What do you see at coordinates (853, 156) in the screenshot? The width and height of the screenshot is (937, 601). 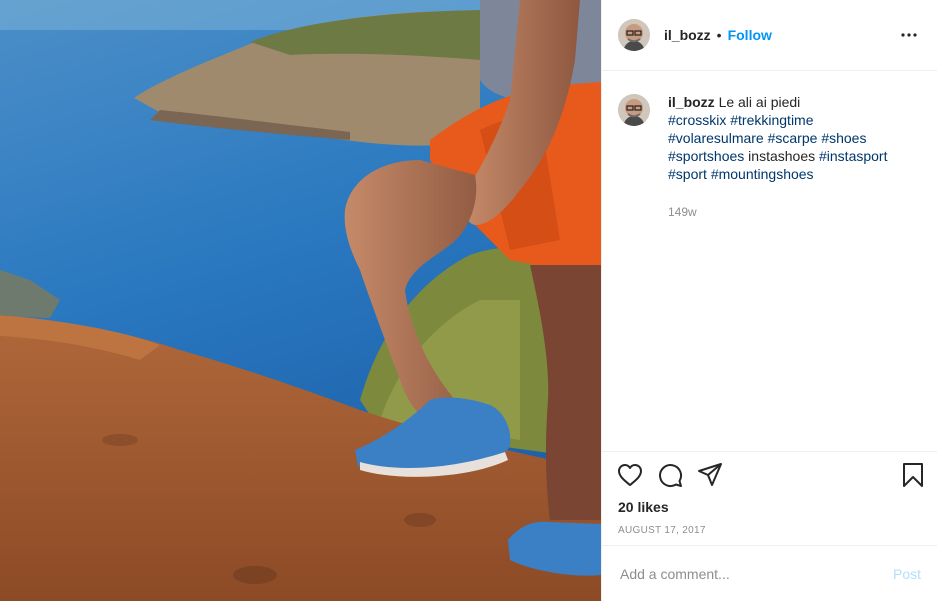 I see `hashtag-link: #instasport` at bounding box center [853, 156].